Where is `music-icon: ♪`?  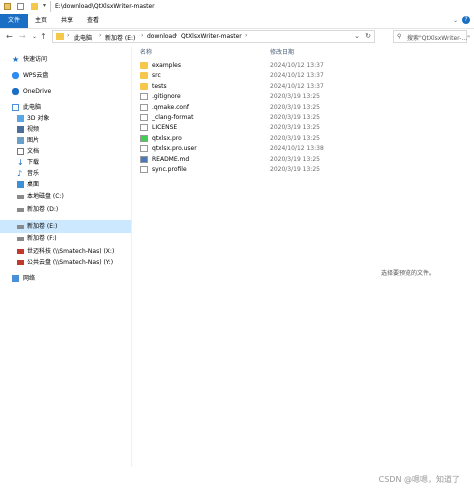 music-icon: ♪ is located at coordinates (20, 173).